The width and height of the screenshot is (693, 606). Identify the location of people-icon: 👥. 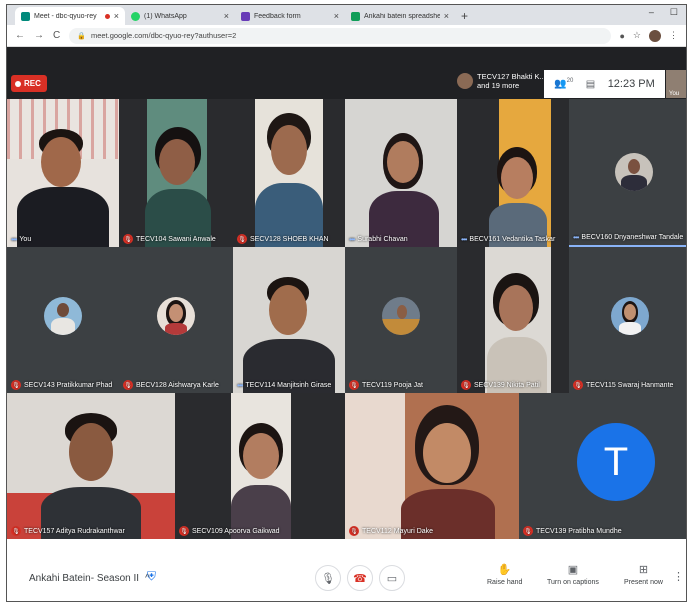
(560, 84).